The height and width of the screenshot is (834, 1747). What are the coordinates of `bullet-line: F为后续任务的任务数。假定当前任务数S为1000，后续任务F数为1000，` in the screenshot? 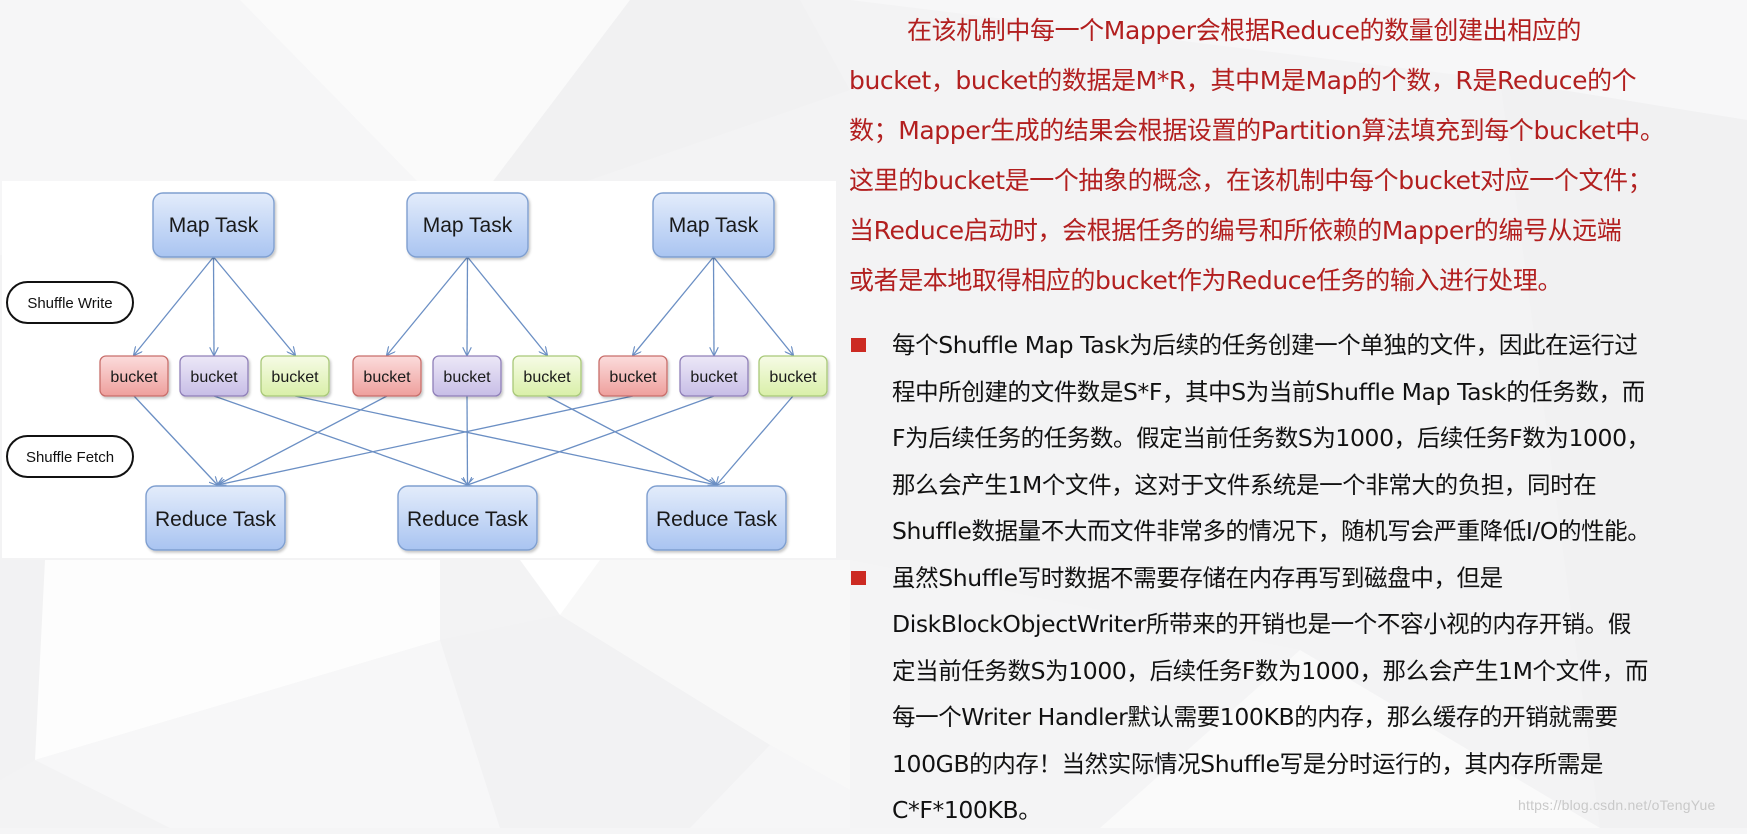 It's located at (1271, 438).